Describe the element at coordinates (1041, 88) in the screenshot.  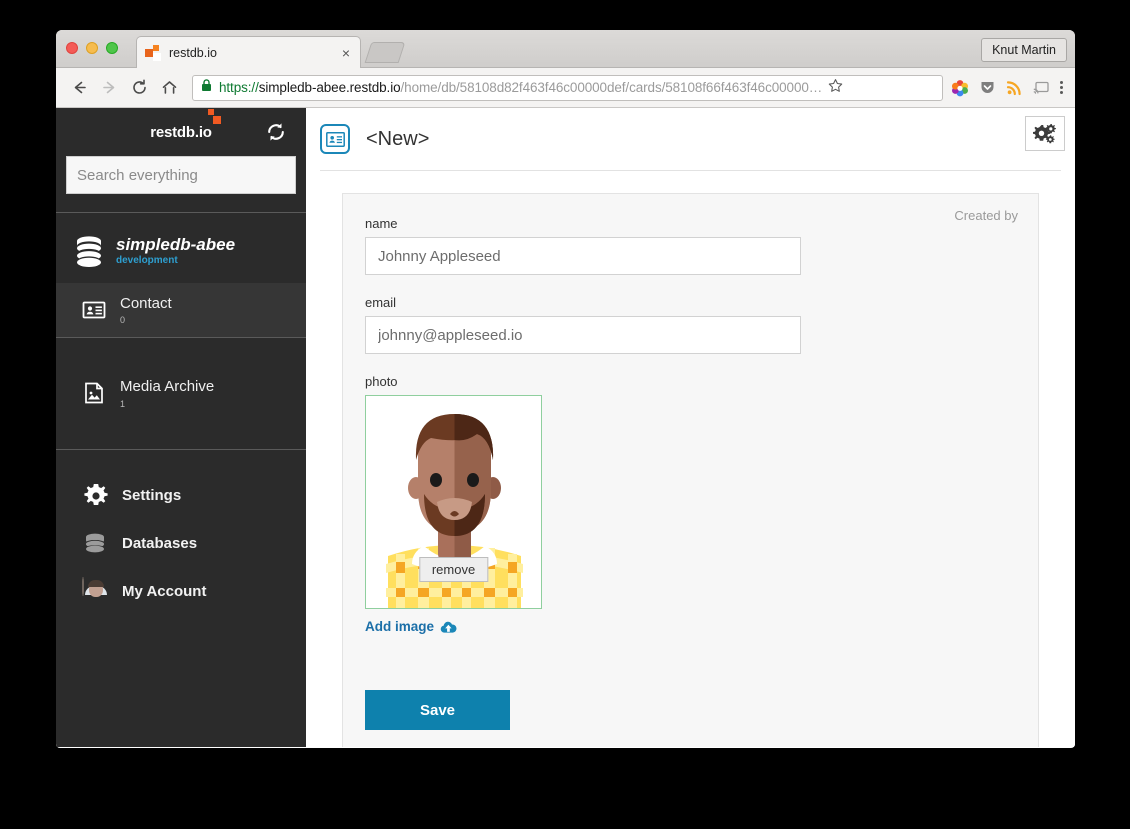
I see `cast-icon` at that location.